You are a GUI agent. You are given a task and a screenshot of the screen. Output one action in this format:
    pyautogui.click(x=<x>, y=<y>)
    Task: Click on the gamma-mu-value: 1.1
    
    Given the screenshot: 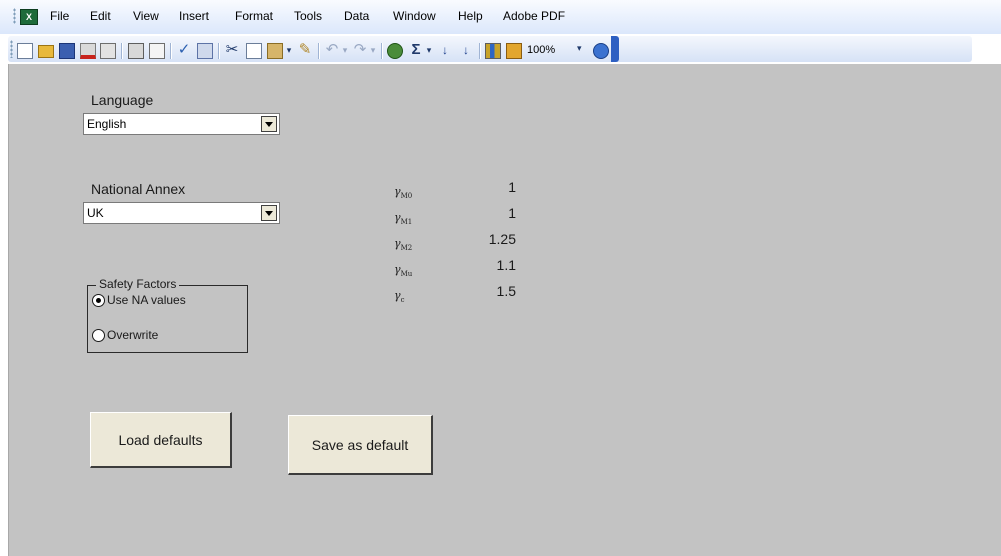 What is the action you would take?
    pyautogui.click(x=506, y=265)
    